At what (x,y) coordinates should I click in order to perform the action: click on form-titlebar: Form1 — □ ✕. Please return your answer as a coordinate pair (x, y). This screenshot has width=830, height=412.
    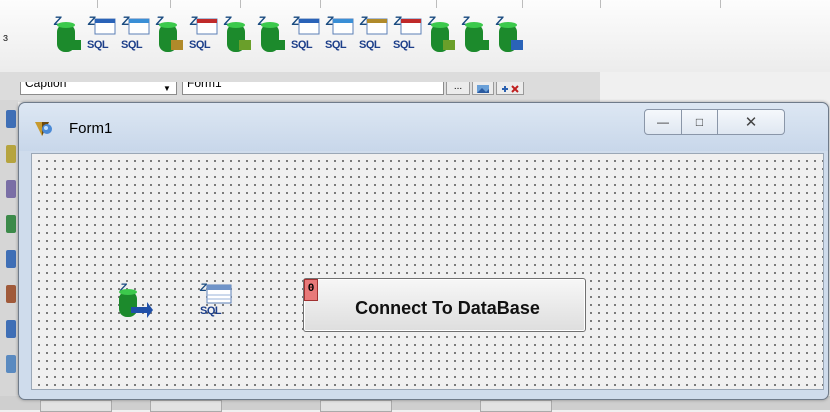
    Looking at the image, I should click on (423, 127).